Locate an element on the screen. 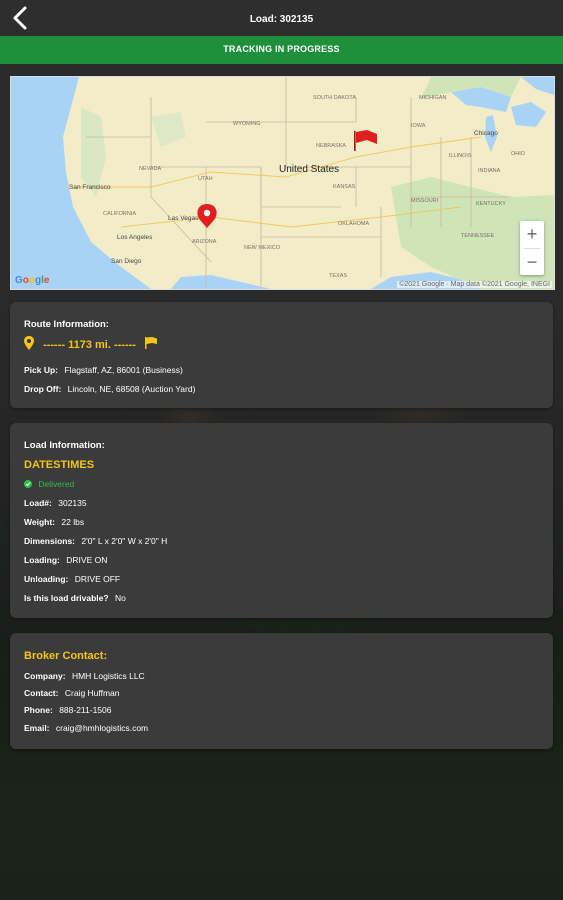 The image size is (563, 900). top-bar: Load: 302135 is located at coordinates (281, 18).